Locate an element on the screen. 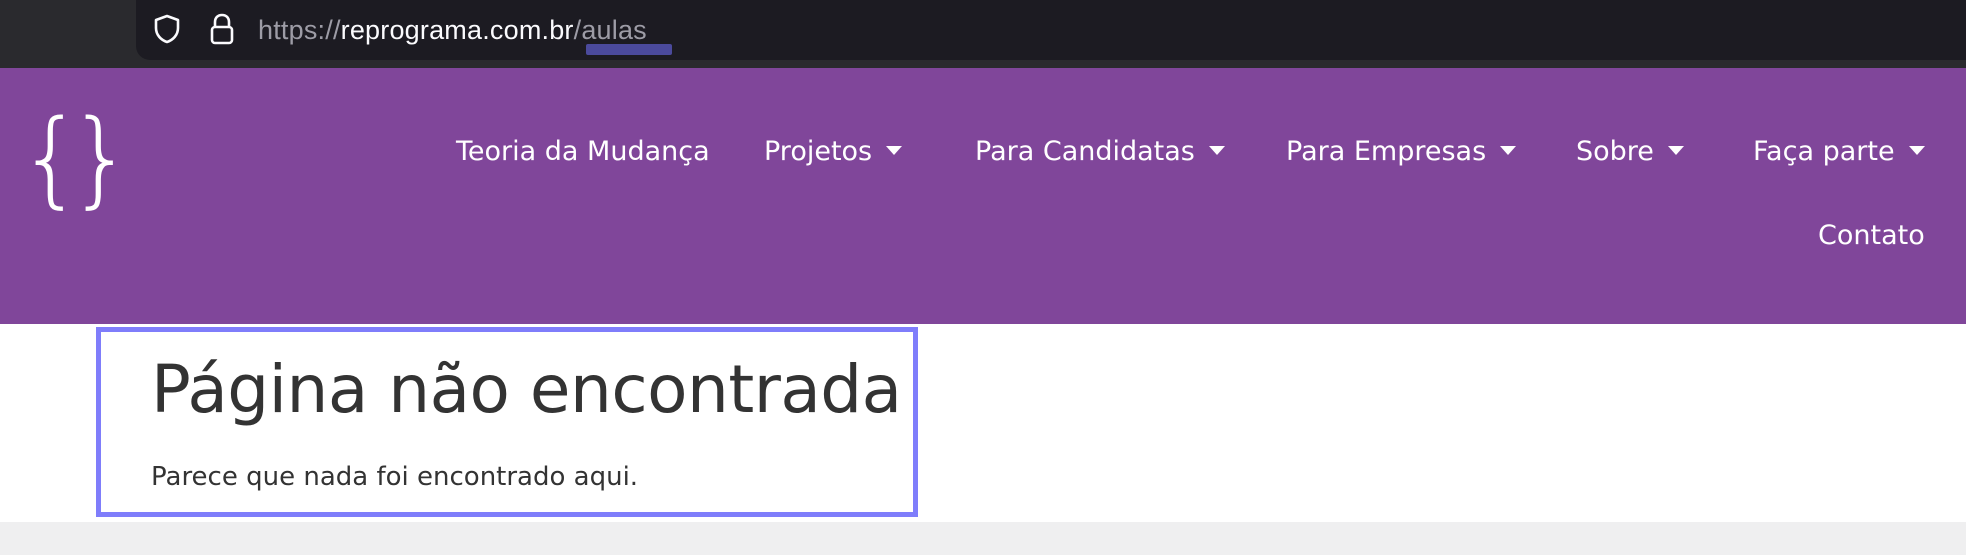 This screenshot has width=1966, height=555. footer-band is located at coordinates (983, 538).